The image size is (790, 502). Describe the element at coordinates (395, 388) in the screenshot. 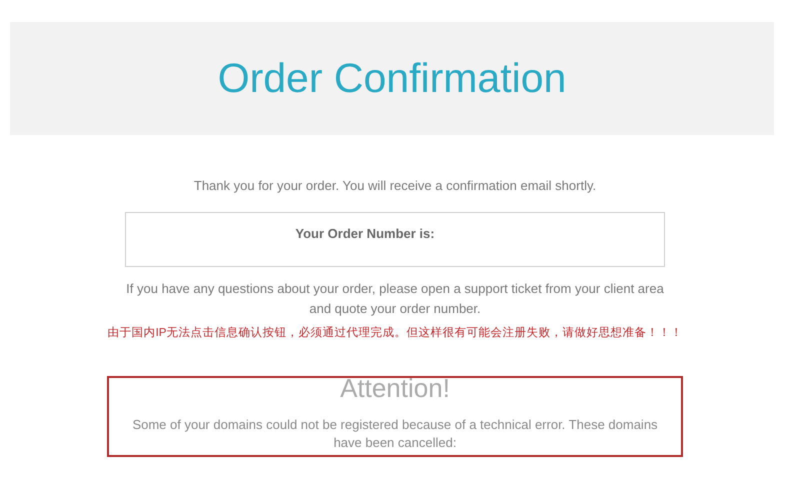

I see `attention-title: Attention!` at that location.